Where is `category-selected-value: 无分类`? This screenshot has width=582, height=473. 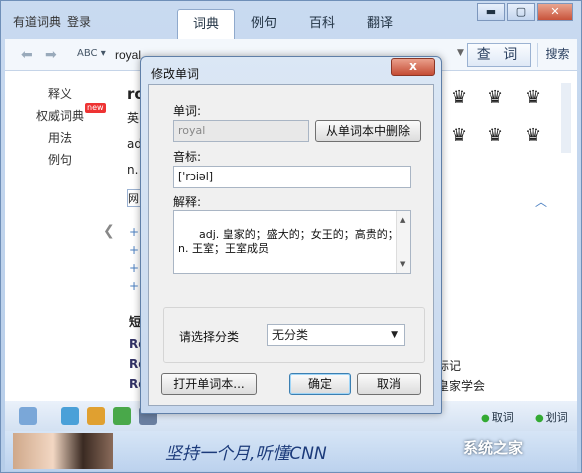 category-selected-value: 无分类 is located at coordinates (290, 335).